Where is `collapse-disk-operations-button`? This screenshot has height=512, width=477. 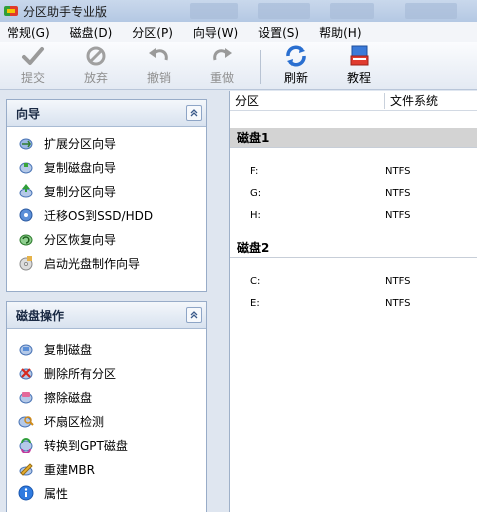
collapse-disk-operations-button is located at coordinates (194, 315).